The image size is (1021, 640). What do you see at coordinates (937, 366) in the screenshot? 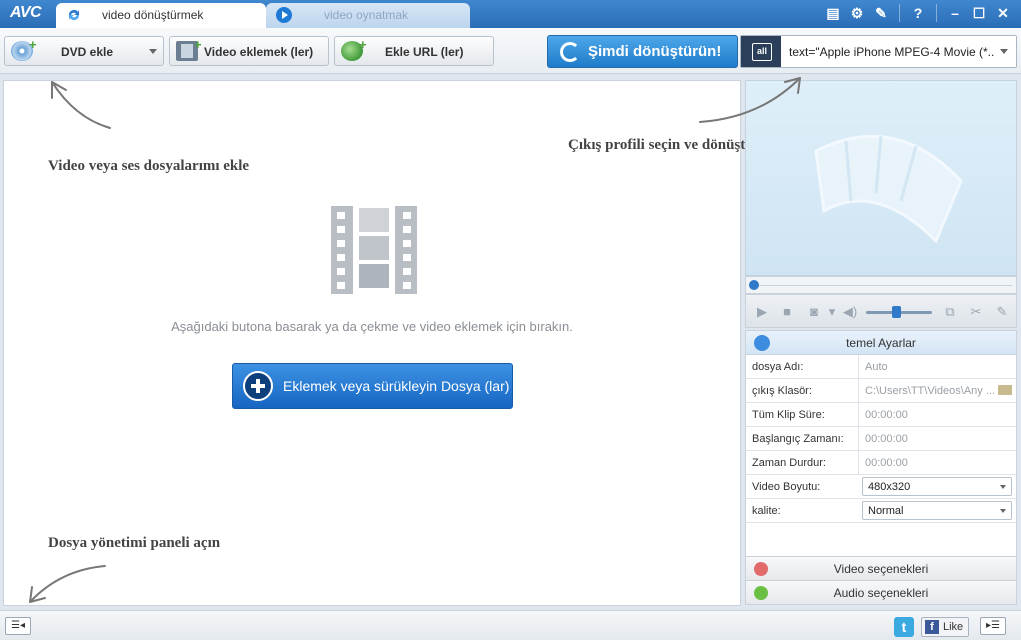
I see `file-name-field: Auto` at bounding box center [937, 366].